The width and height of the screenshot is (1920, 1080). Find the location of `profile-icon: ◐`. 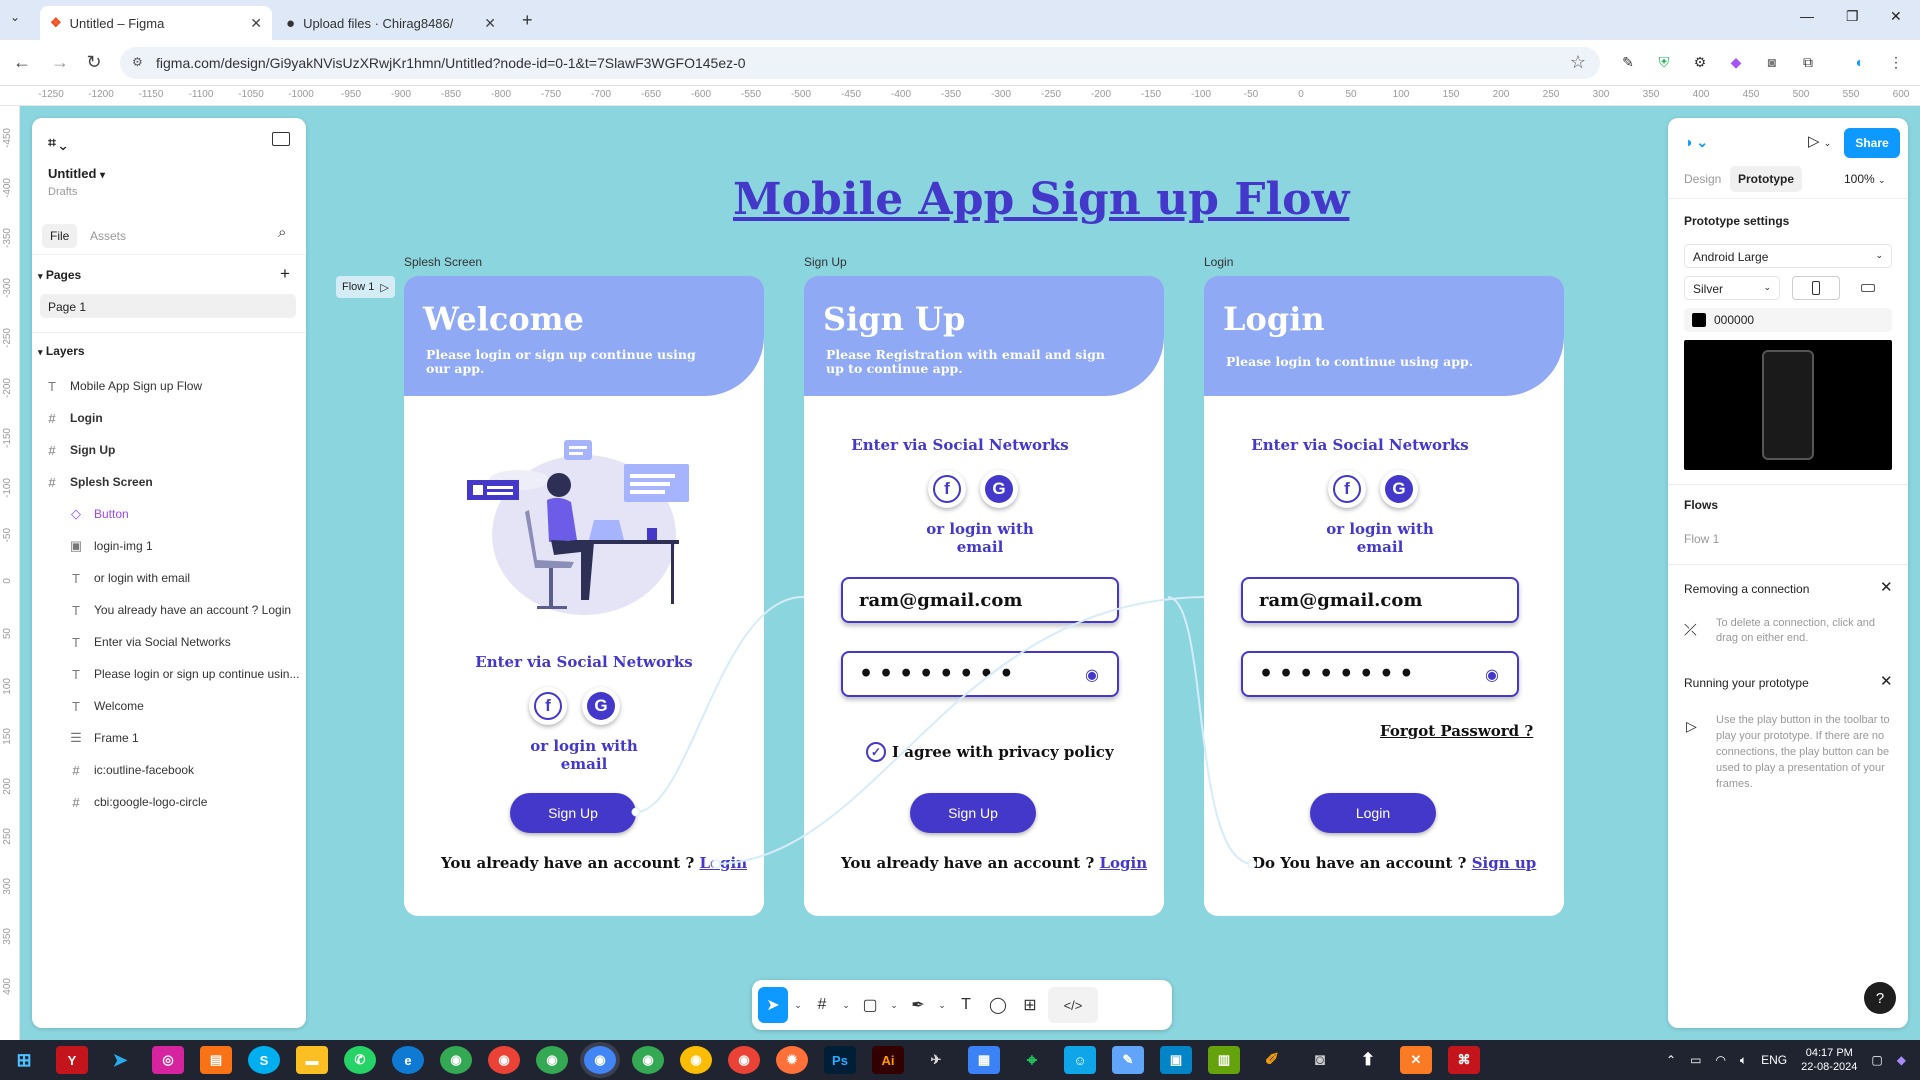

profile-icon: ◐ is located at coordinates (1860, 62).